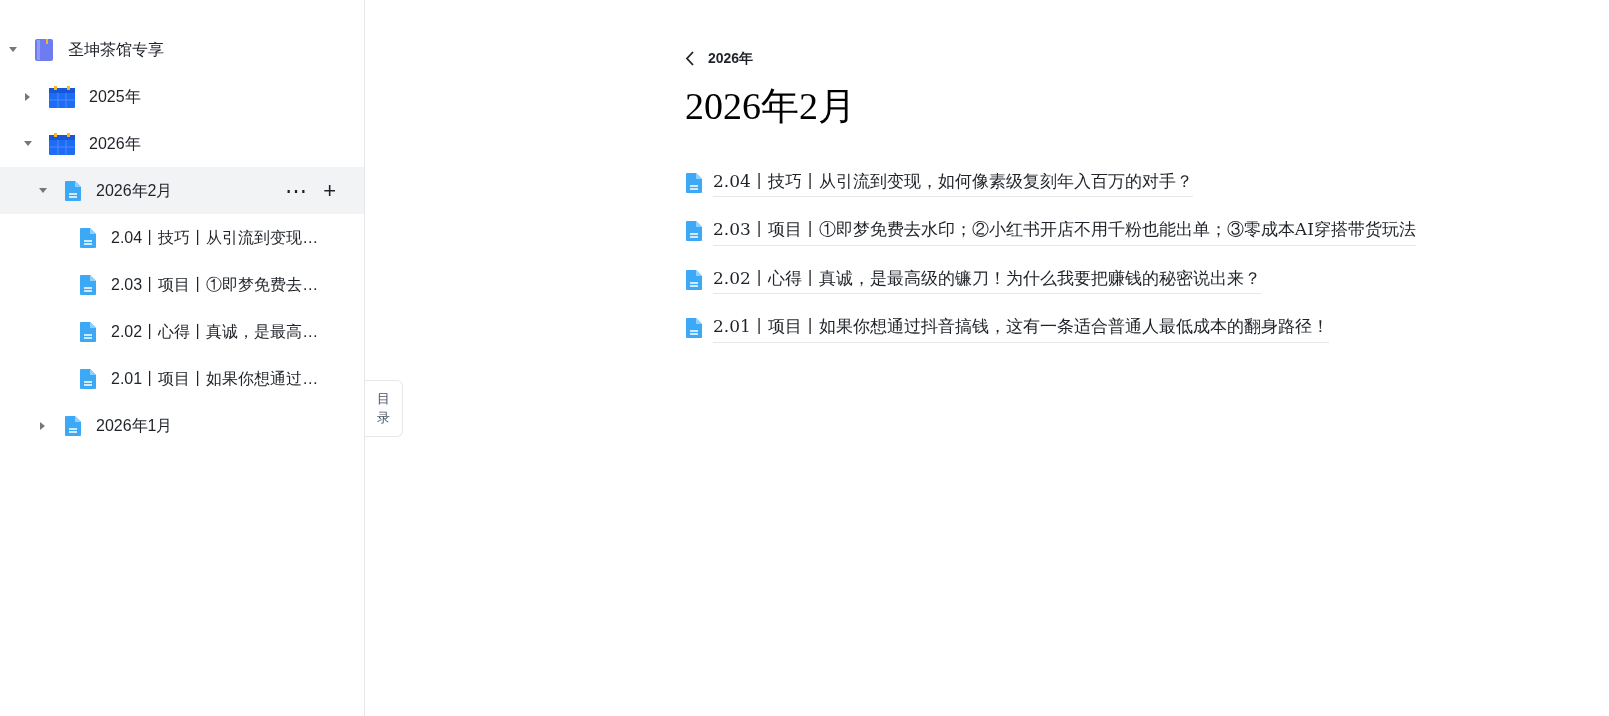 The height and width of the screenshot is (716, 1609). Describe the element at coordinates (1021, 328) in the screenshot. I see `document-link: 2.01丨项目丨如果你想通过抖音搞钱，这有一条适合普通人最低成本的翻身路径！` at that location.